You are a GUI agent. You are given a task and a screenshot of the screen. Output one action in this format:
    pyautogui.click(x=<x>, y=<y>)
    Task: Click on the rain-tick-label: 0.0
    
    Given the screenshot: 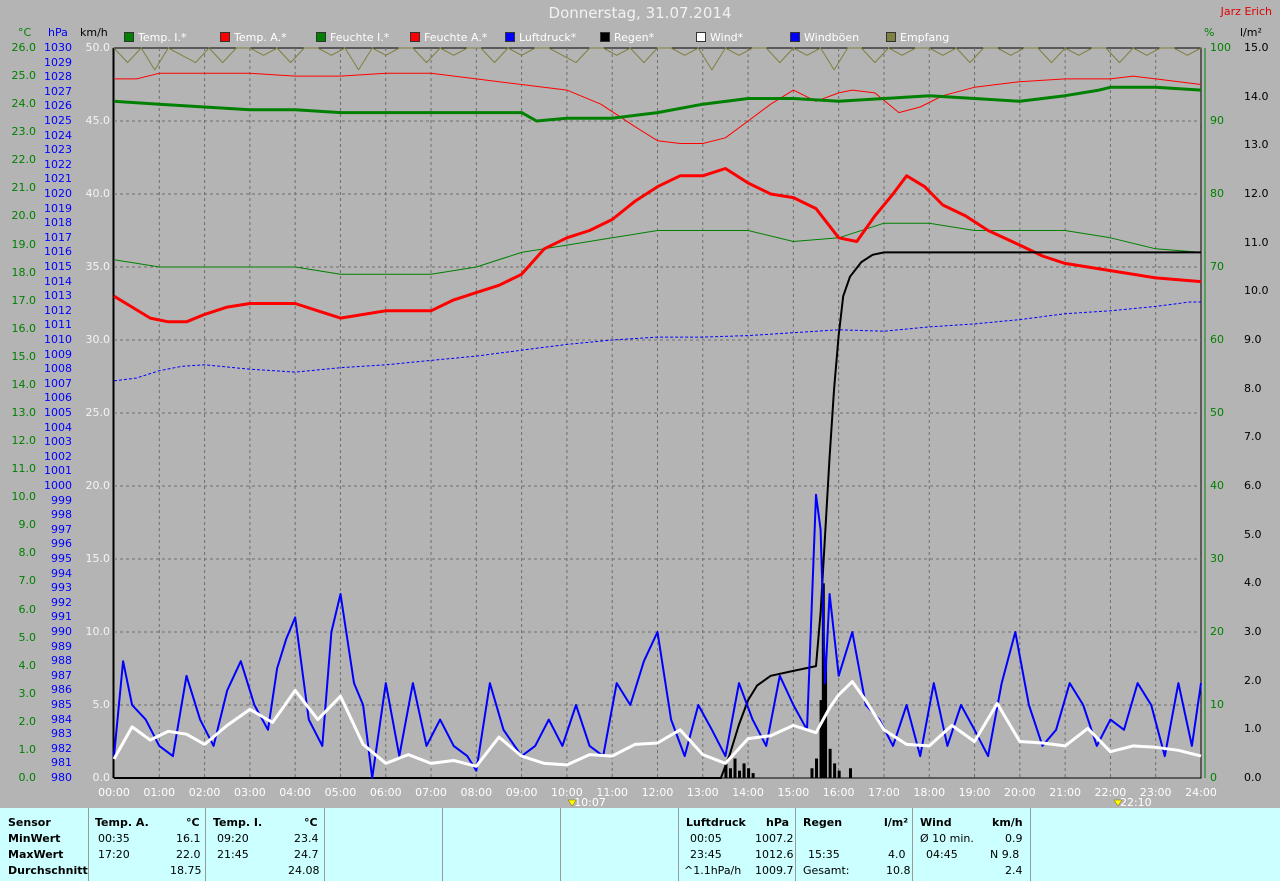 What is the action you would take?
    pyautogui.click(x=1253, y=777)
    